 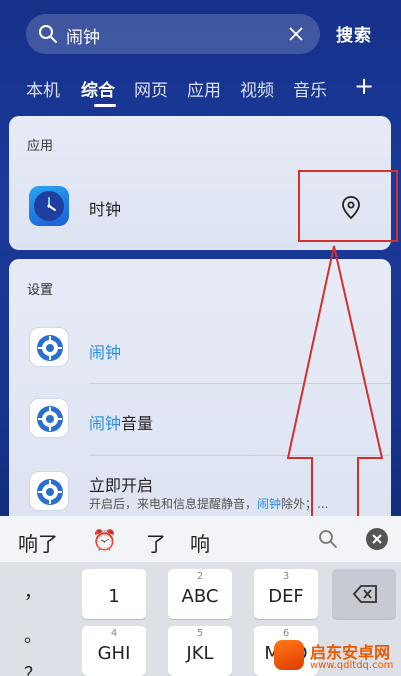 I want to click on key-sup: 4, so click(x=114, y=633).